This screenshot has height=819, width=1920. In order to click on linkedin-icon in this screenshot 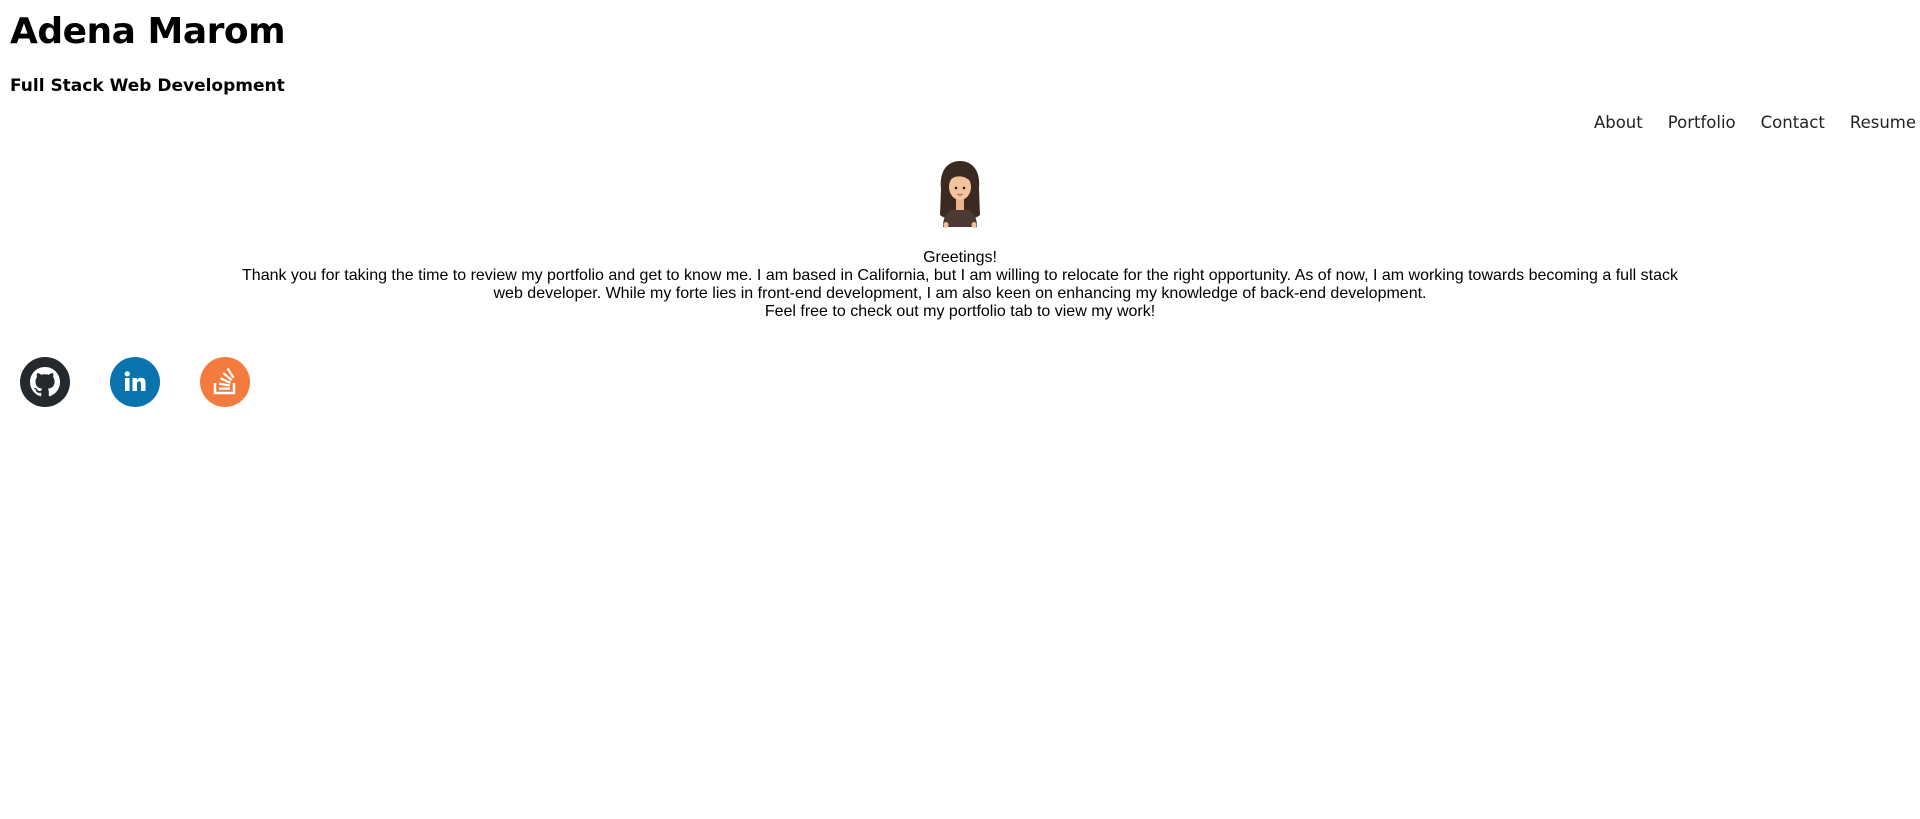, I will do `click(135, 381)`.